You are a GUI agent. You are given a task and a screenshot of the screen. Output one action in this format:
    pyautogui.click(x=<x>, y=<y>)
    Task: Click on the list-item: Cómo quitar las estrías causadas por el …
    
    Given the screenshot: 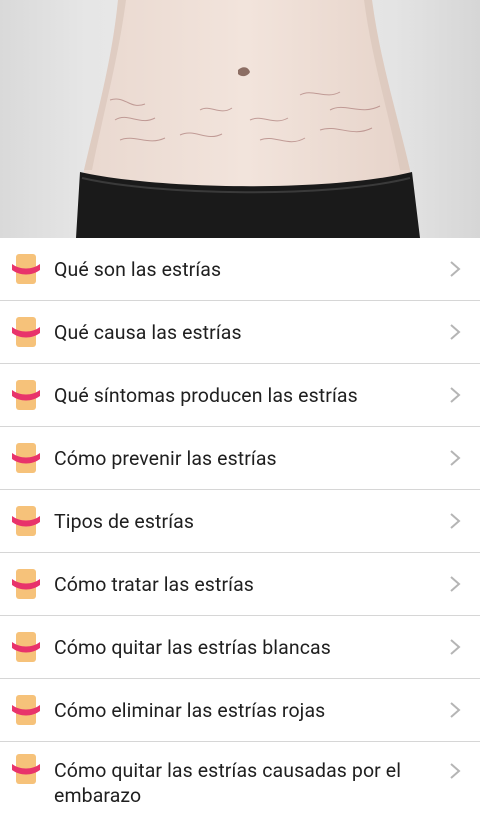 What is the action you would take?
    pyautogui.click(x=240, y=781)
    